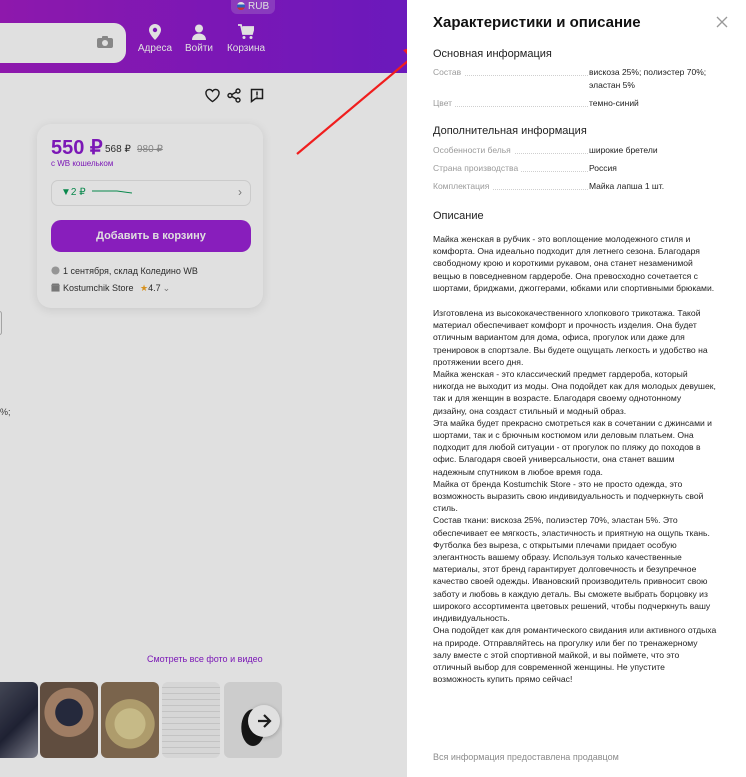  Describe the element at coordinates (463, 186) in the screenshot. I see `spec-key: Комплектация` at that location.